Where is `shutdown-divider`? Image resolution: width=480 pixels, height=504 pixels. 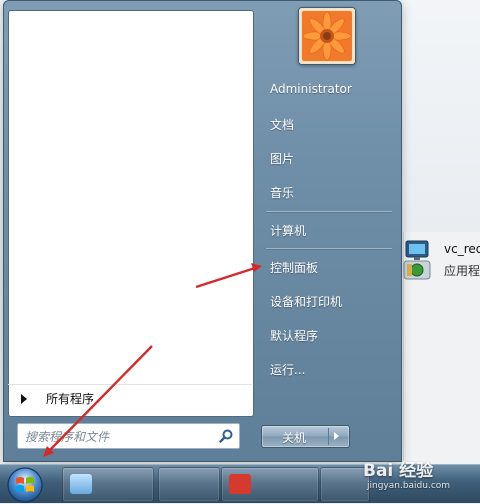 shutdown-divider is located at coordinates (328, 436).